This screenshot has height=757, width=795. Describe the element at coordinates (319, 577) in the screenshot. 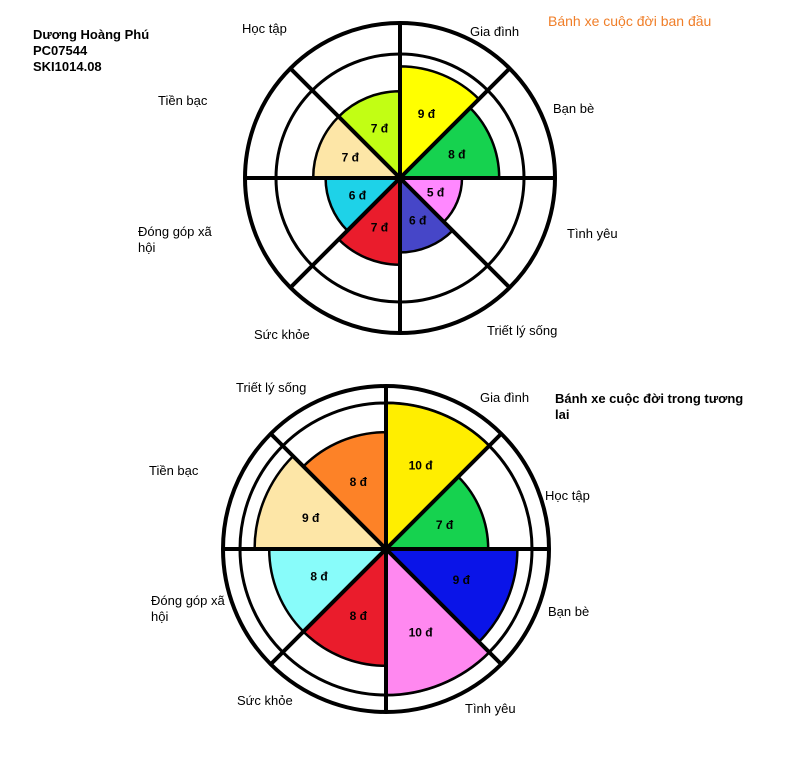

I see `wheel-2-score-dong-gop-xa-hoi: 8 đ` at that location.